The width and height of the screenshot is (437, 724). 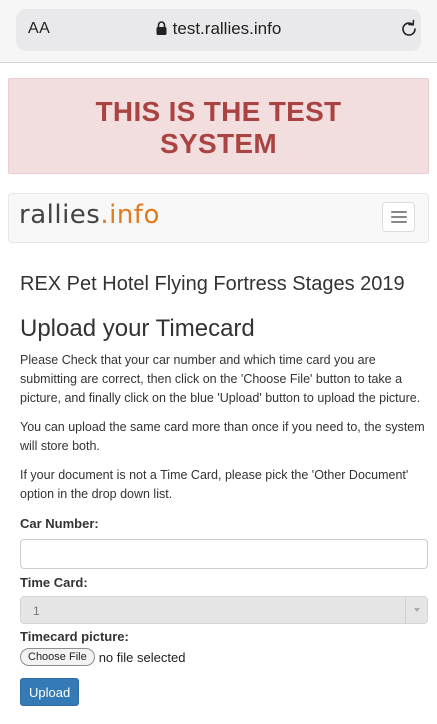 I want to click on brand-logo: rallies.info, so click(x=89, y=215).